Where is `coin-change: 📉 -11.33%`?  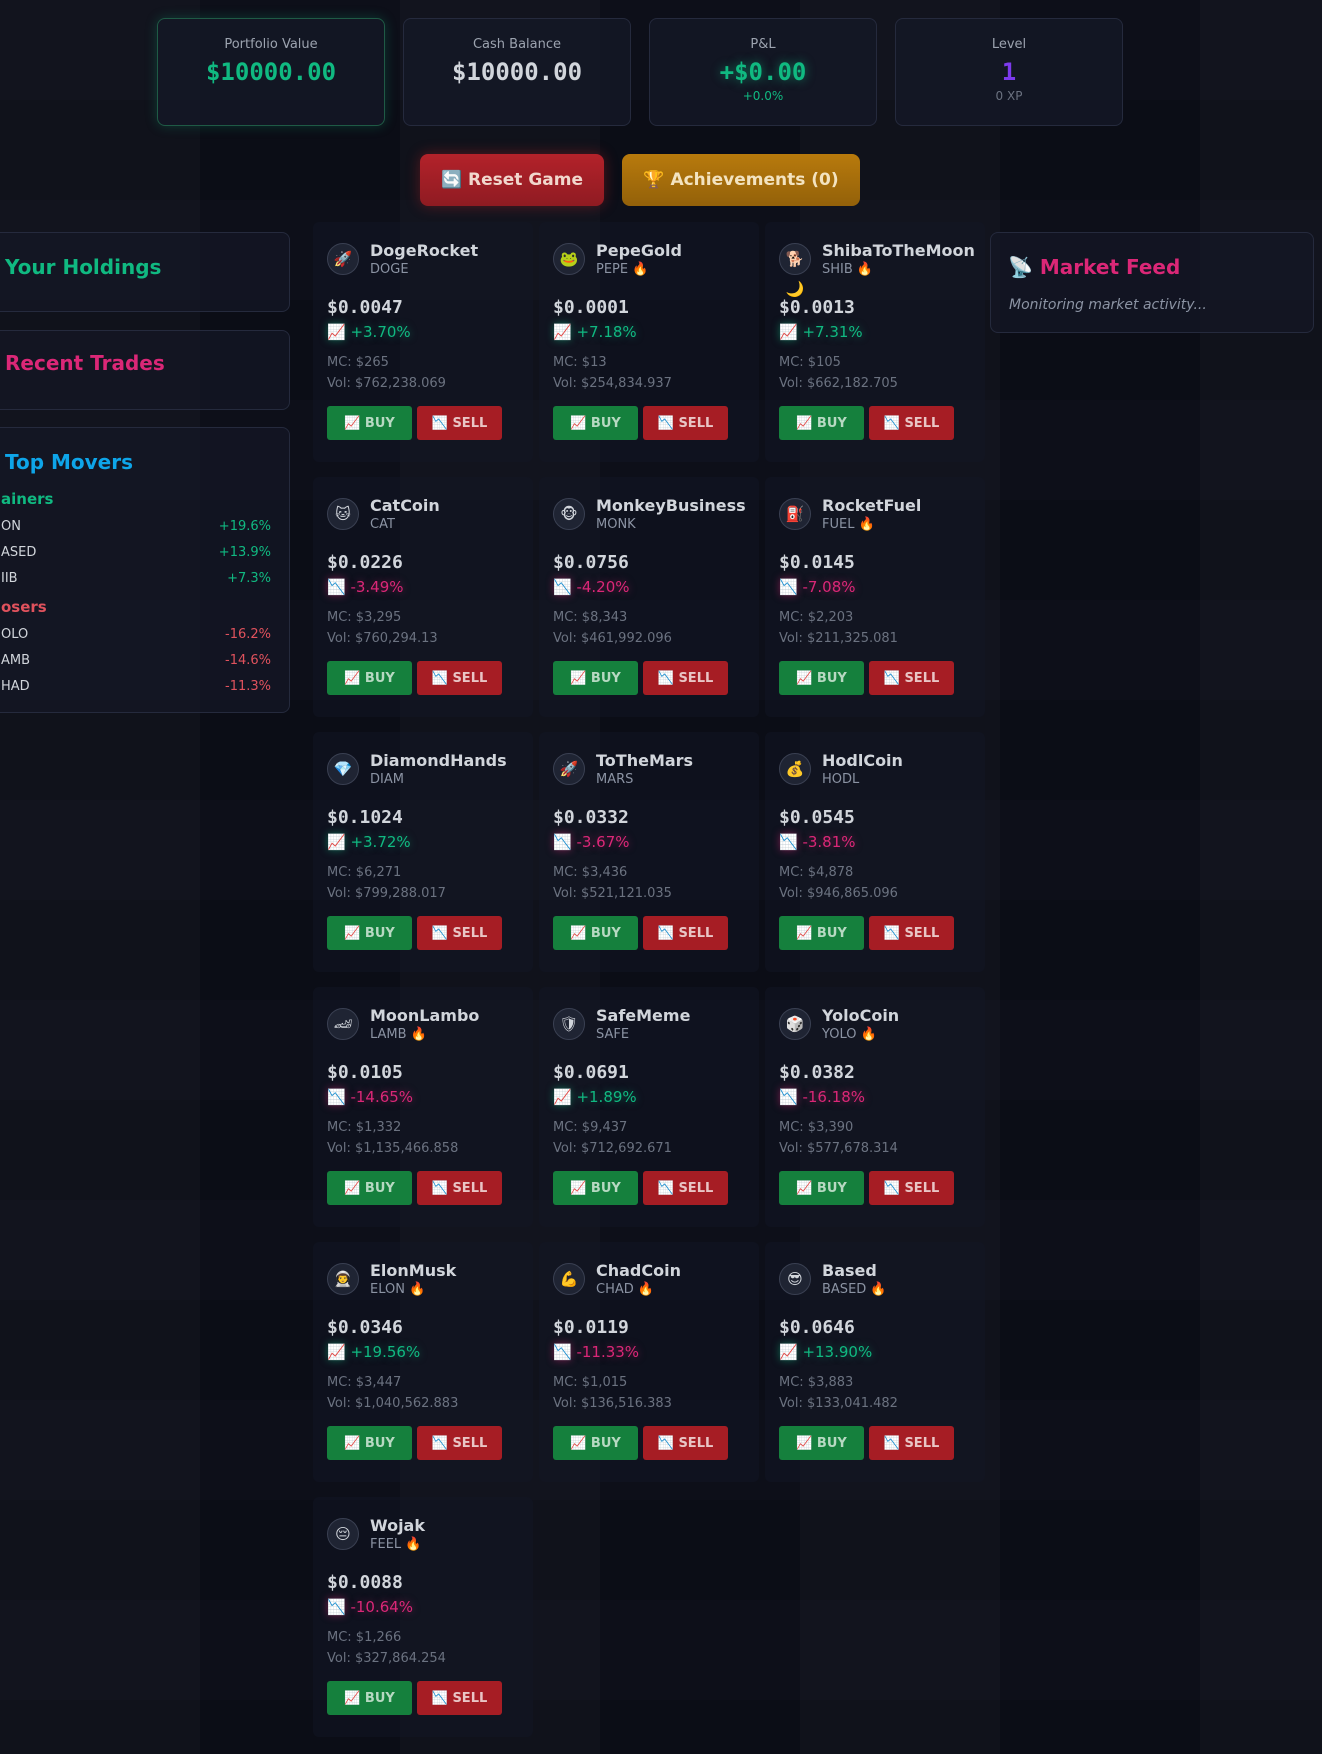
coin-change: 📉 -11.33% is located at coordinates (596, 1352).